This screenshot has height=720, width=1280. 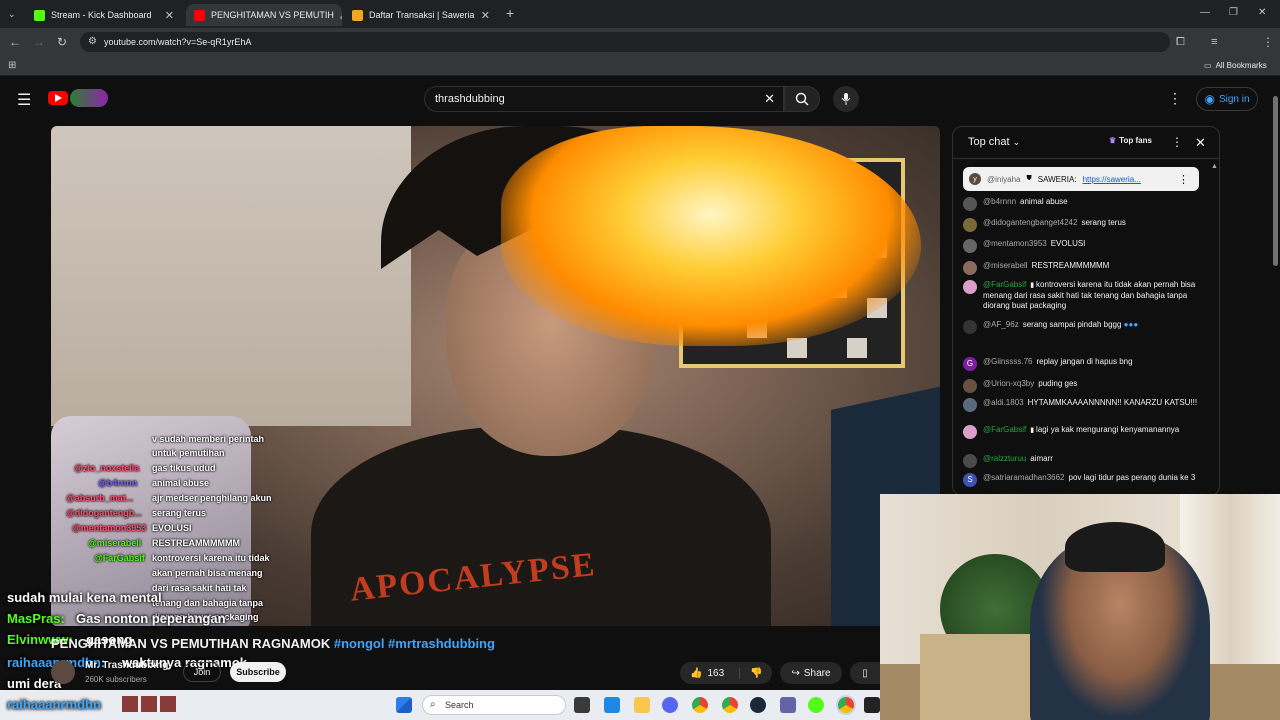 What do you see at coordinates (36, 618) in the screenshot?
I see `kick-chat-user: MasPras:` at bounding box center [36, 618].